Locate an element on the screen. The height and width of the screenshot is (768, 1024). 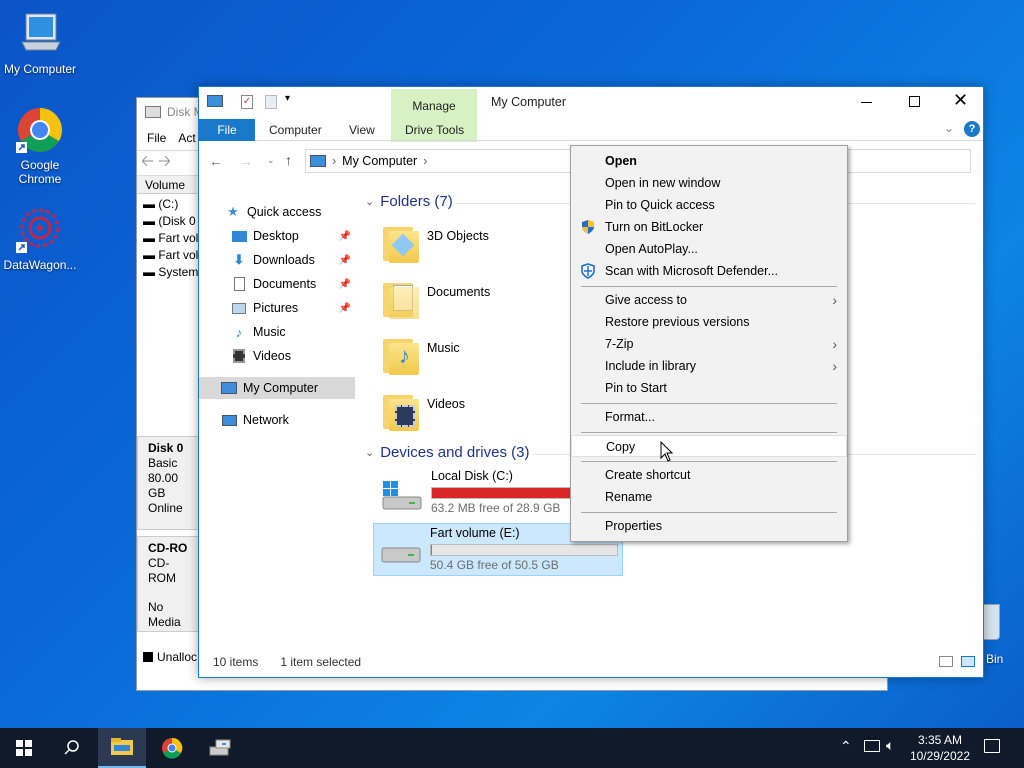
file-explorer-icon is located at coordinates (122, 746).